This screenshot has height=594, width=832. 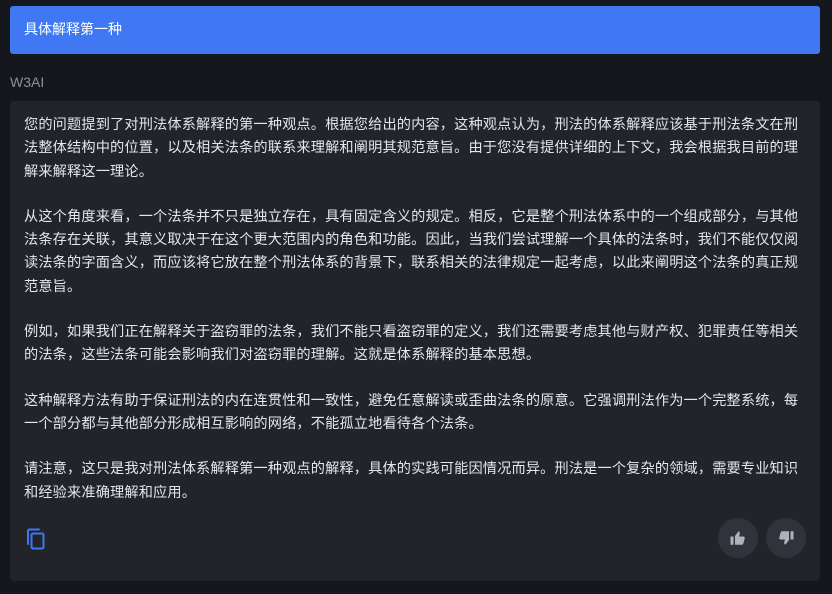 I want to click on user-question-bubble: 具体解释第一种, so click(x=415, y=30).